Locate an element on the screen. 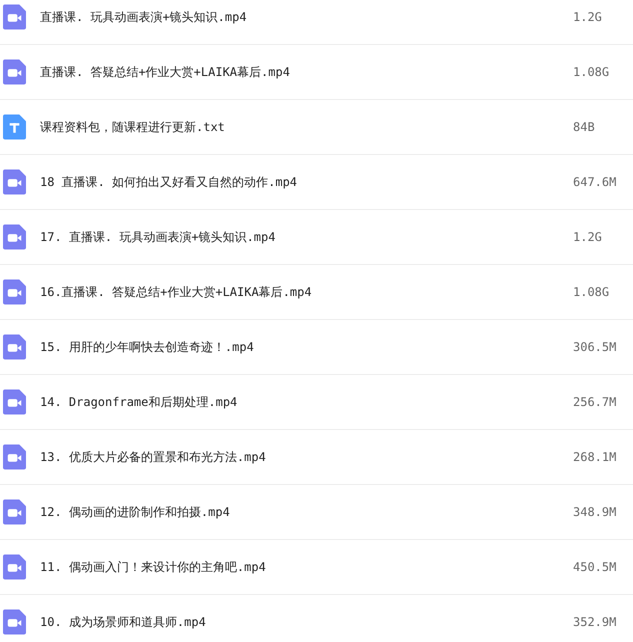 The height and width of the screenshot is (642, 633). file-name: 10. 成为场景师和道具师.mp4 is located at coordinates (306, 622).